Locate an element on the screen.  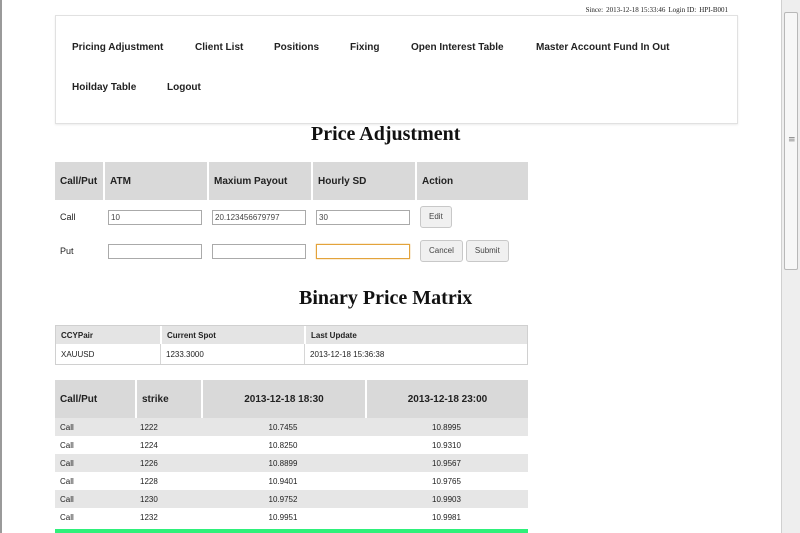
row-price-1: 10.9951 is located at coordinates (283, 517).